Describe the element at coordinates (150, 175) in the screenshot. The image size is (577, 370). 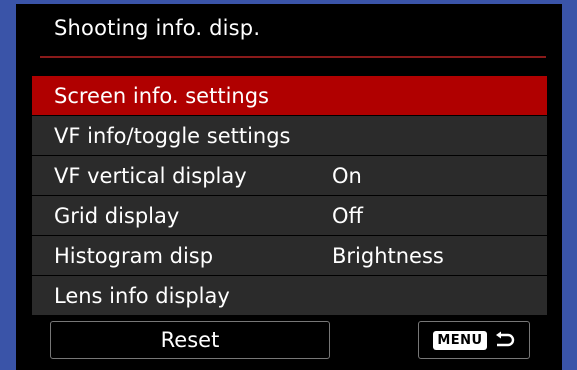
I see `menu-item-label: VF vertical display` at that location.